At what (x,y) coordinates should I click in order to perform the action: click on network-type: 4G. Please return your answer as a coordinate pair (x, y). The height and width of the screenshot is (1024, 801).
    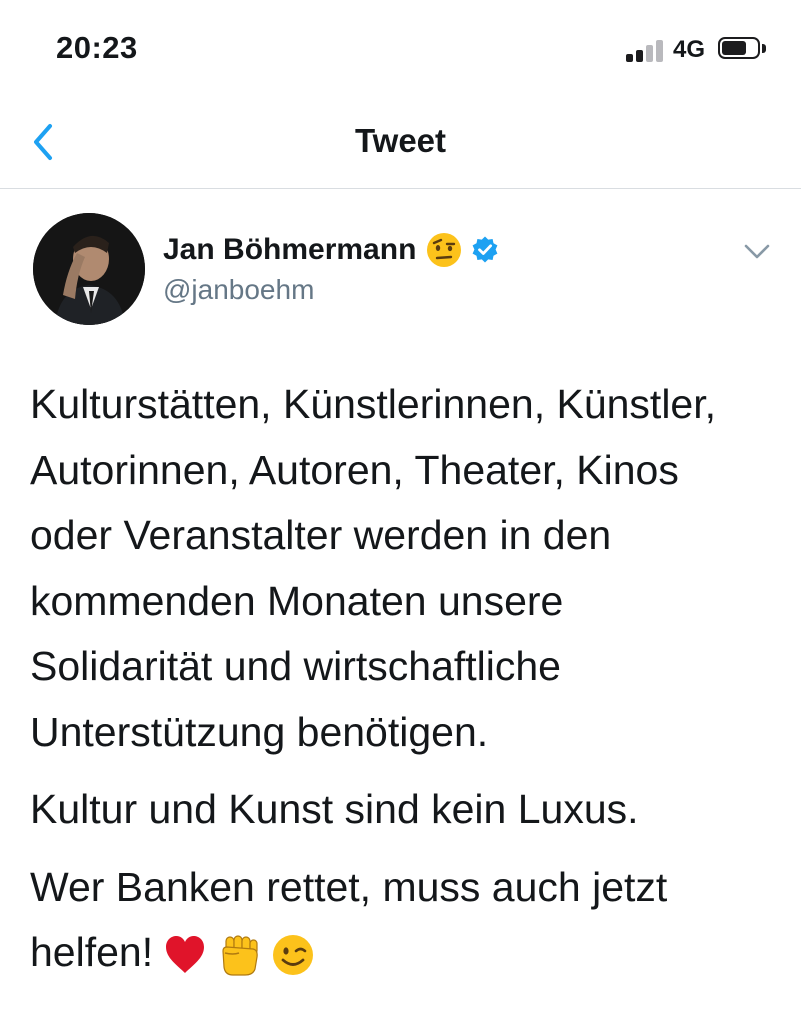
    Looking at the image, I should click on (689, 49).